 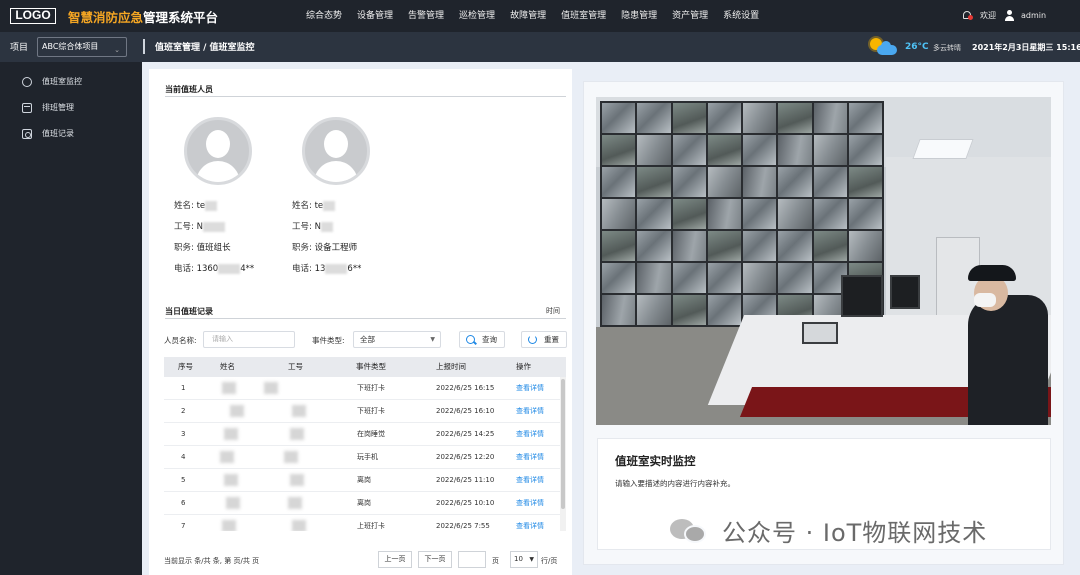 I want to click on temperature: 26°C, so click(x=917, y=47).